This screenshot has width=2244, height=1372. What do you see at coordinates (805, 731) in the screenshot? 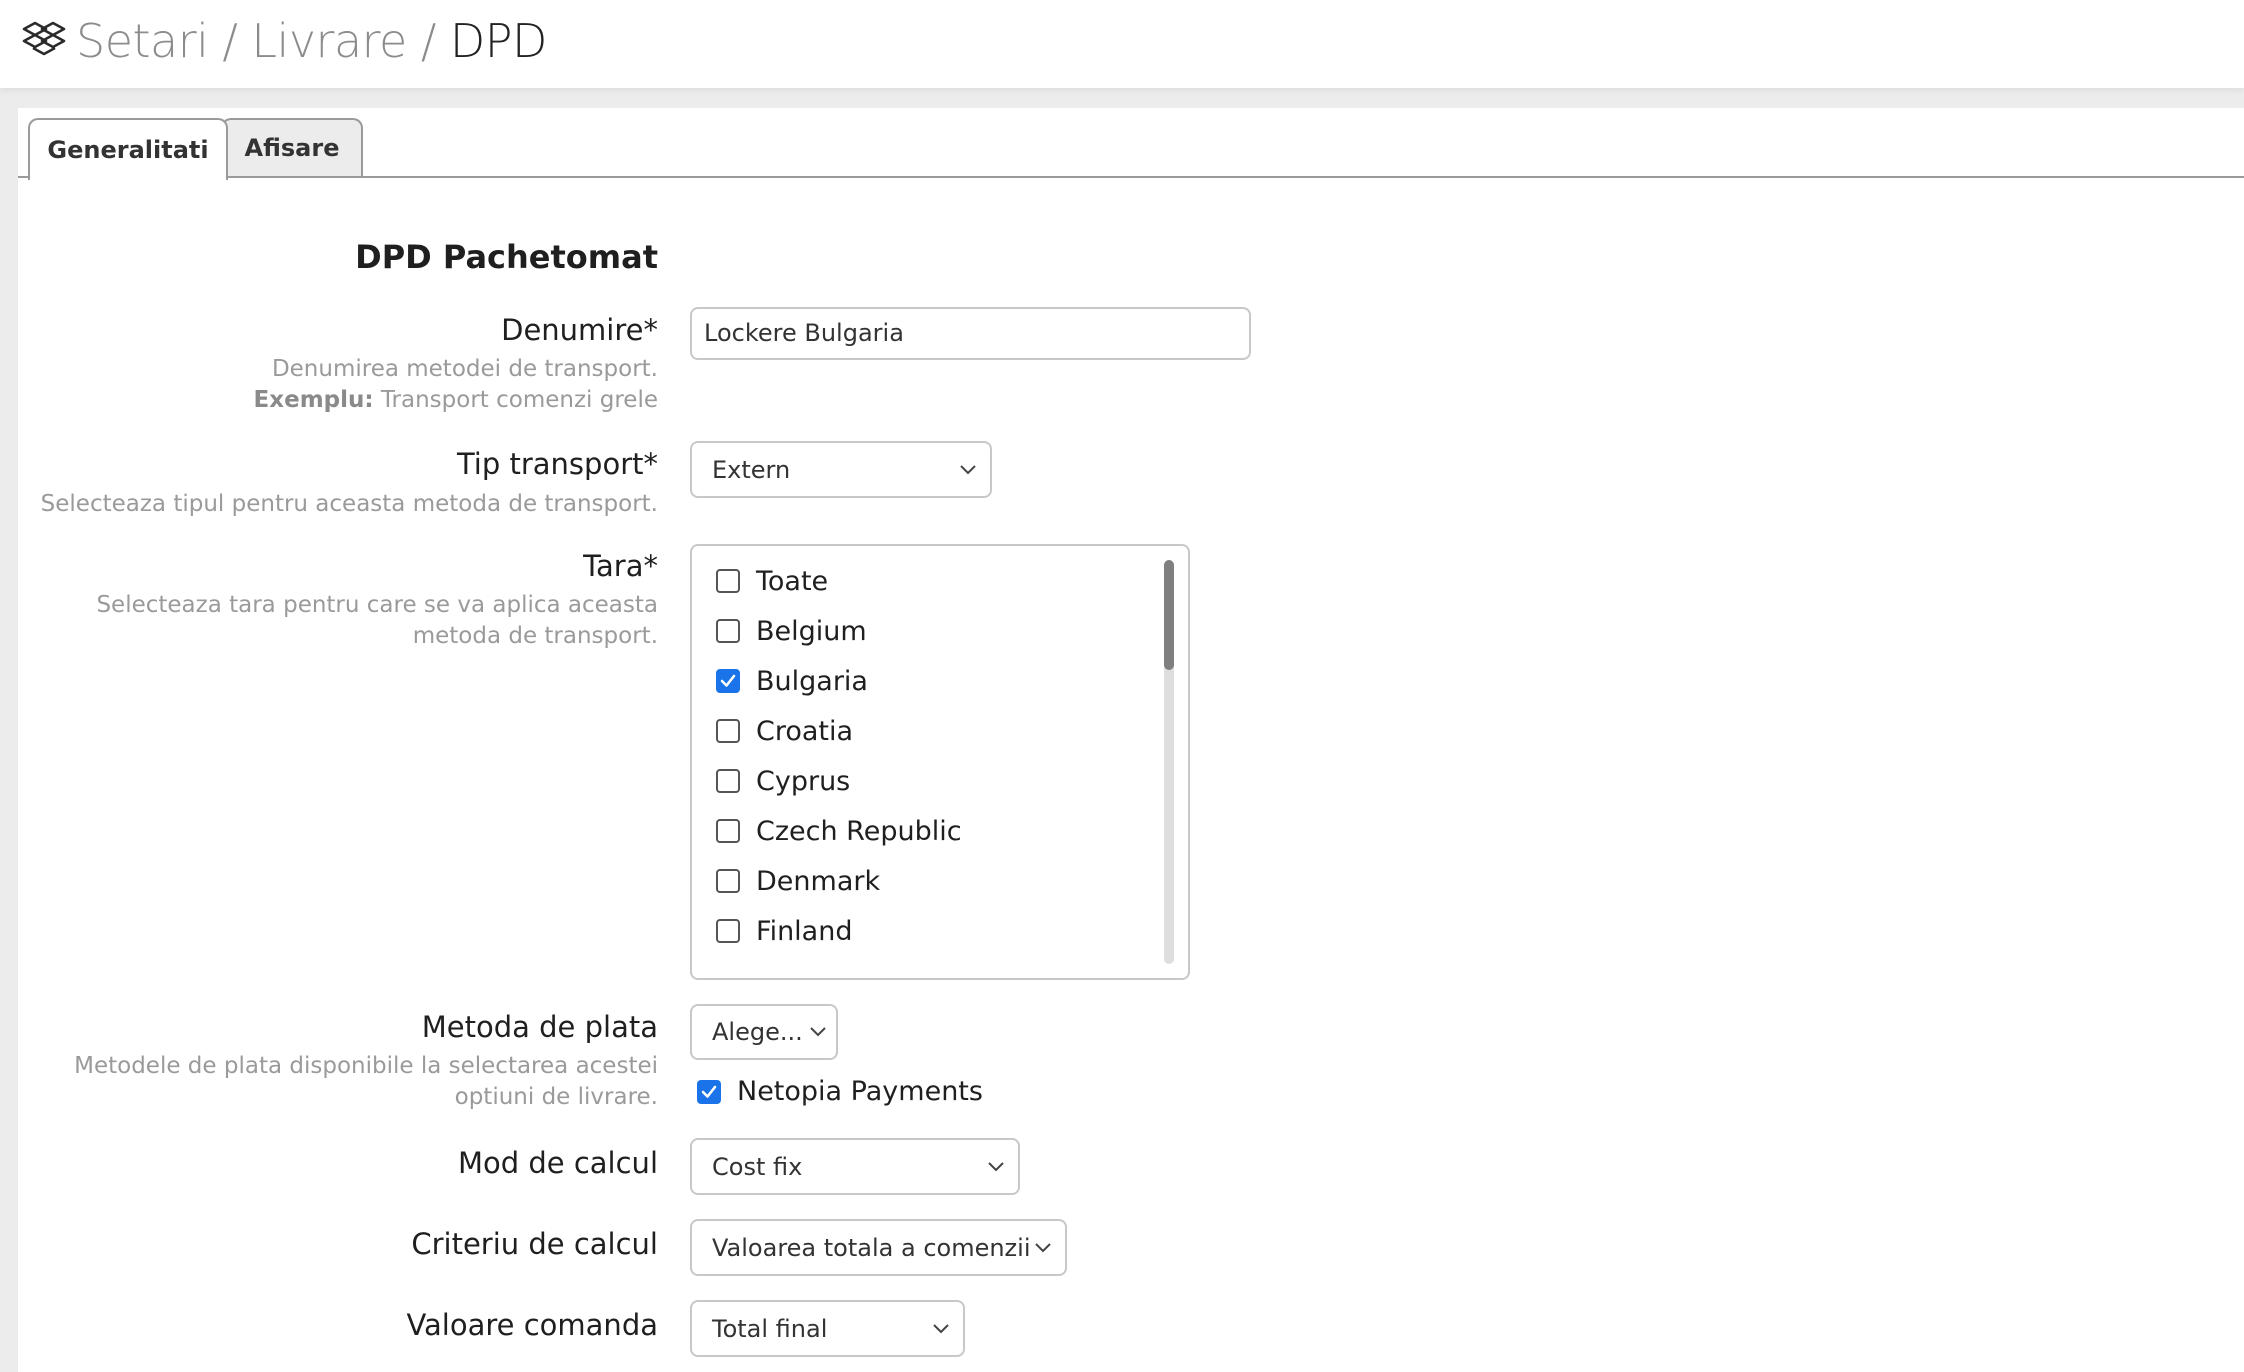
I see `country-label: Croatia` at bounding box center [805, 731].